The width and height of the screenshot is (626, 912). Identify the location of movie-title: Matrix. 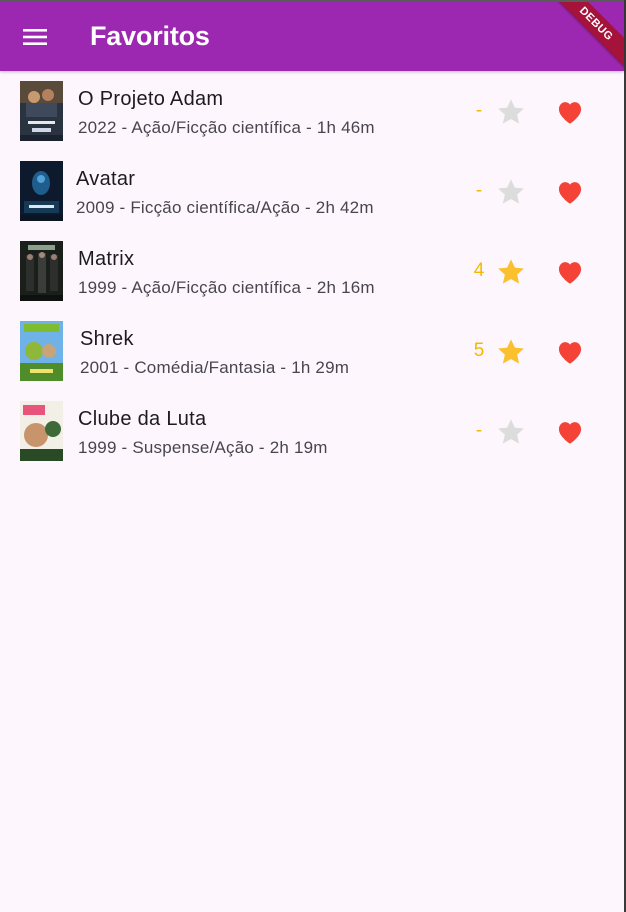
(106, 259).